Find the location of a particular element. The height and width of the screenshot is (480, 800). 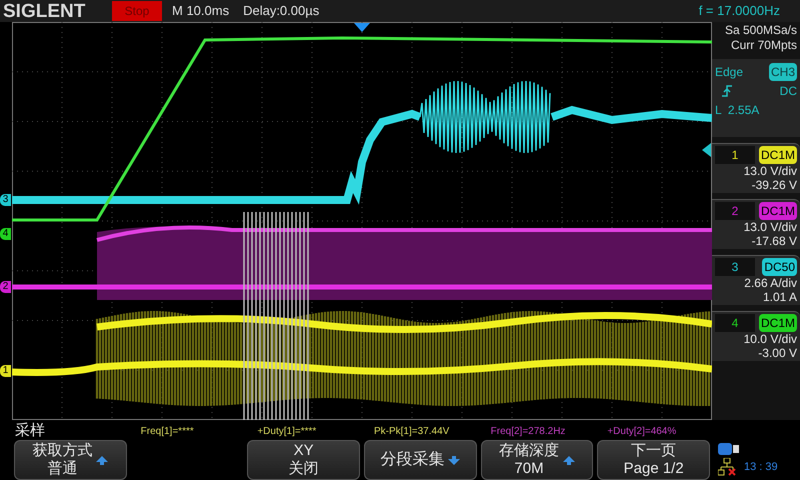

channel-marker: 4 is located at coordinates (5, 234).